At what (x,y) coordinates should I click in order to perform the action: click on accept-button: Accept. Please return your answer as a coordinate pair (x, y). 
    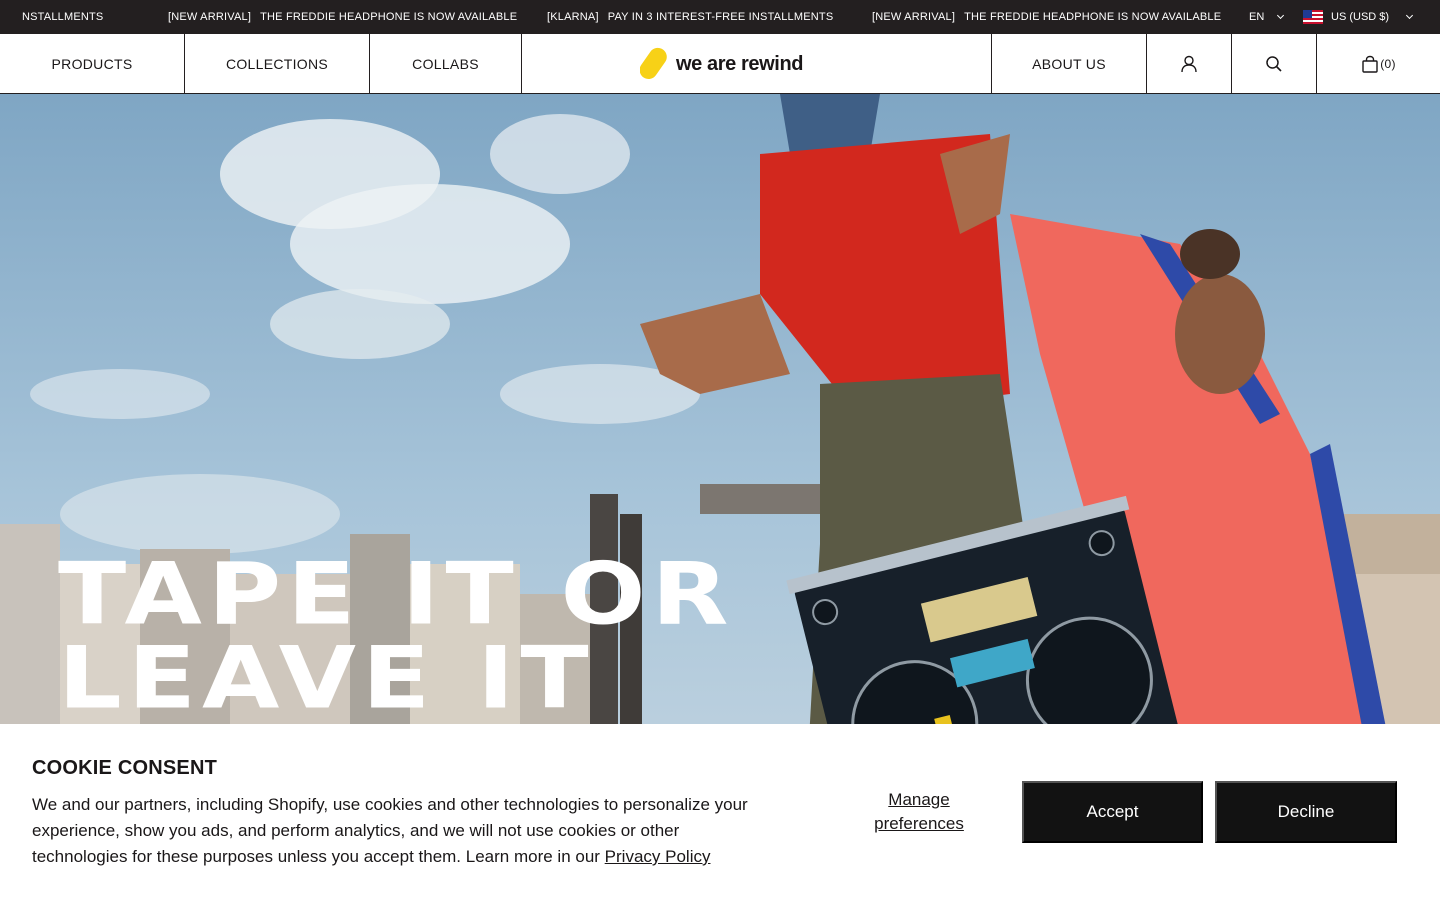
    Looking at the image, I should click on (1112, 812).